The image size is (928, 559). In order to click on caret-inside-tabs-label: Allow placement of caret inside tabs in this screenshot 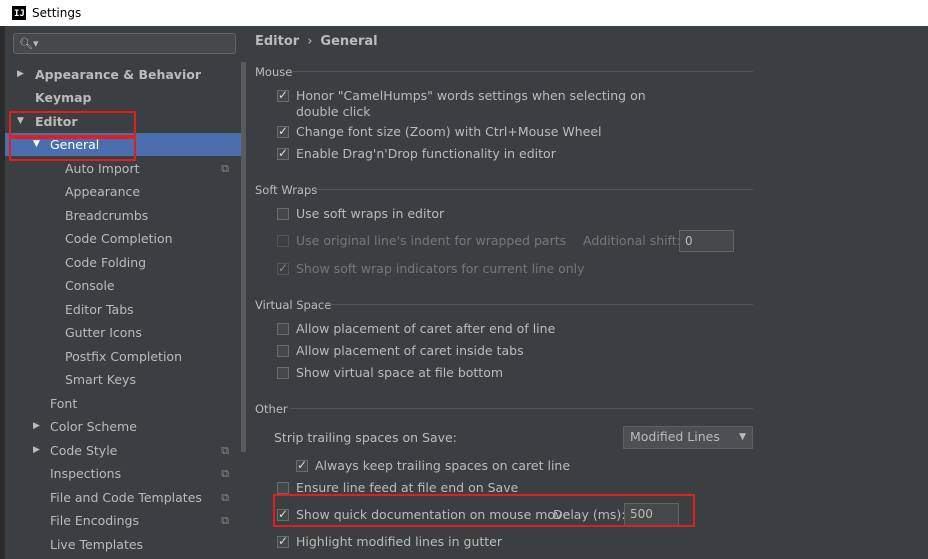, I will do `click(410, 350)`.